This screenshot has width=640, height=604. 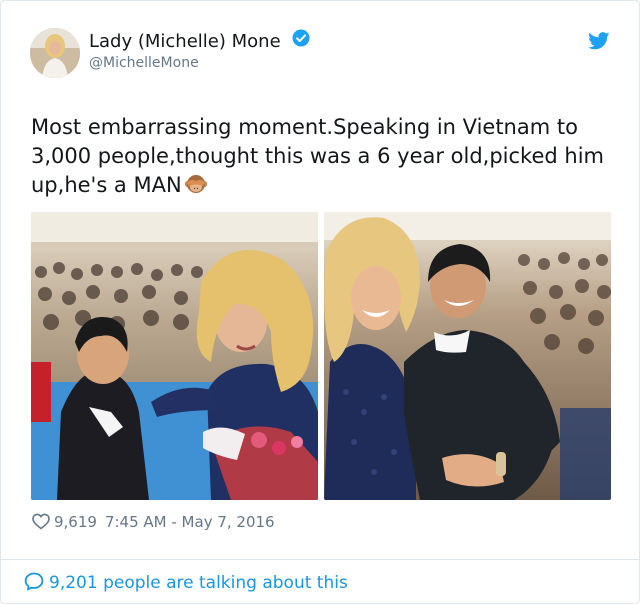 I want to click on see-no-evil-monkey-icon, so click(x=196, y=188).